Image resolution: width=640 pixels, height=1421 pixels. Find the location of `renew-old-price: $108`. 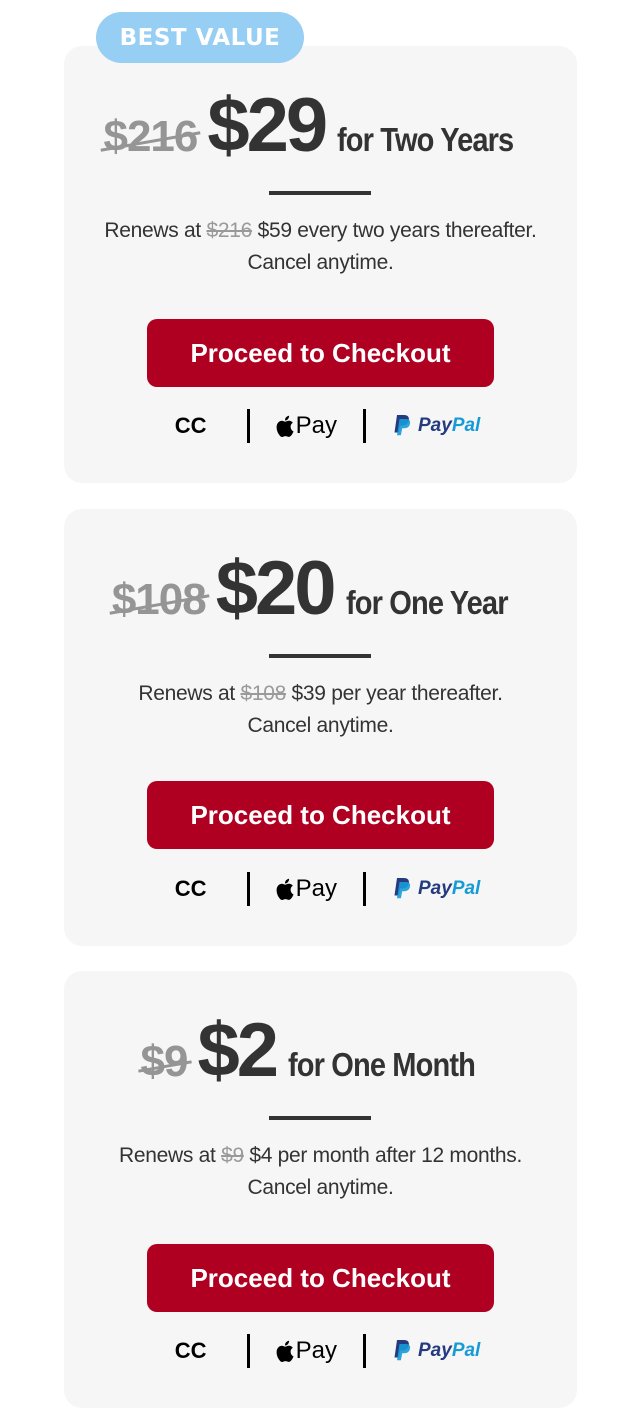

renew-old-price: $108 is located at coordinates (263, 693).